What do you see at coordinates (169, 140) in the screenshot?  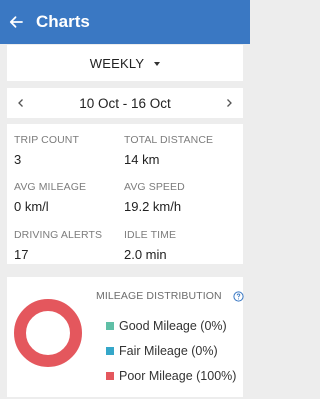 I see `stat-label: TOTAL DISTANCE` at bounding box center [169, 140].